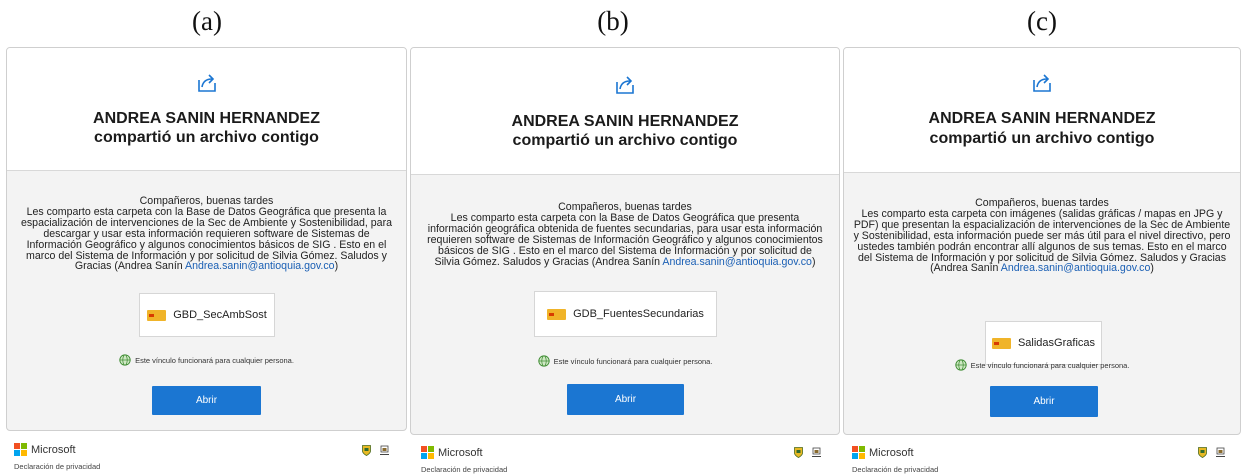 This screenshot has width=1247, height=474. I want to click on file-item: GDB_FuentesSecundarias, so click(625, 314).